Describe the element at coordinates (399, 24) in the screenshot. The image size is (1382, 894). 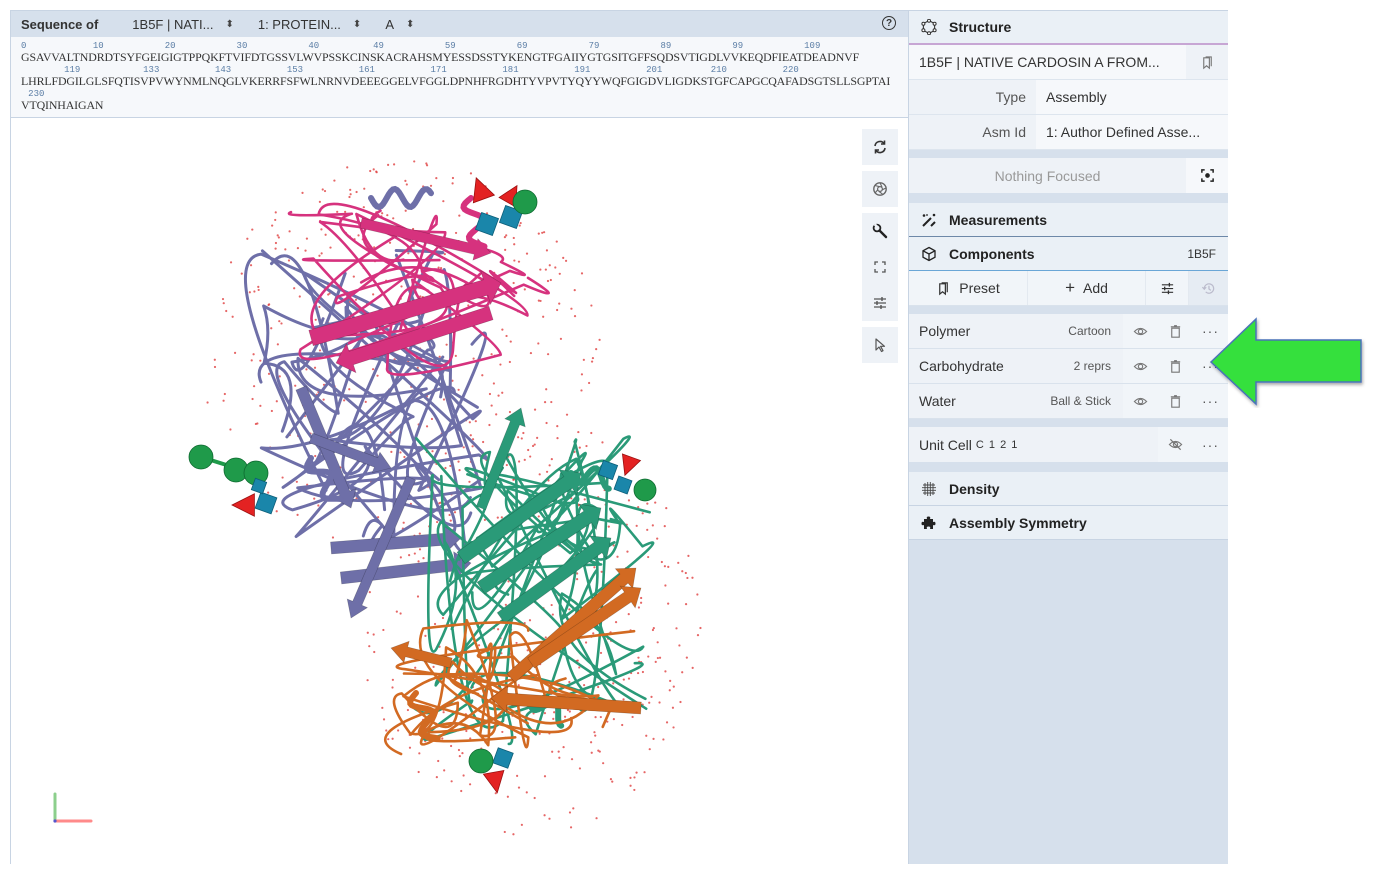
I see `chain-select: A ⬍` at that location.